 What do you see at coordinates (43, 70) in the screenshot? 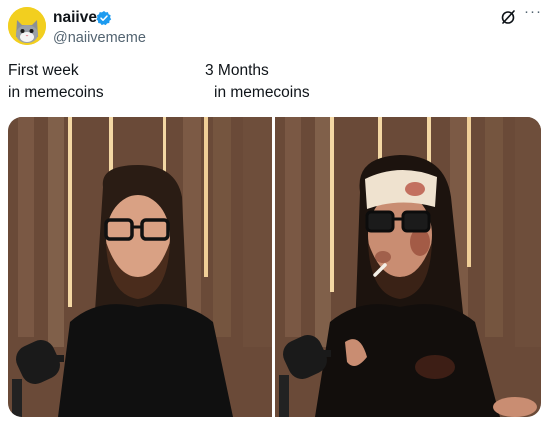
I see `caption-left-line1: First week` at bounding box center [43, 70].